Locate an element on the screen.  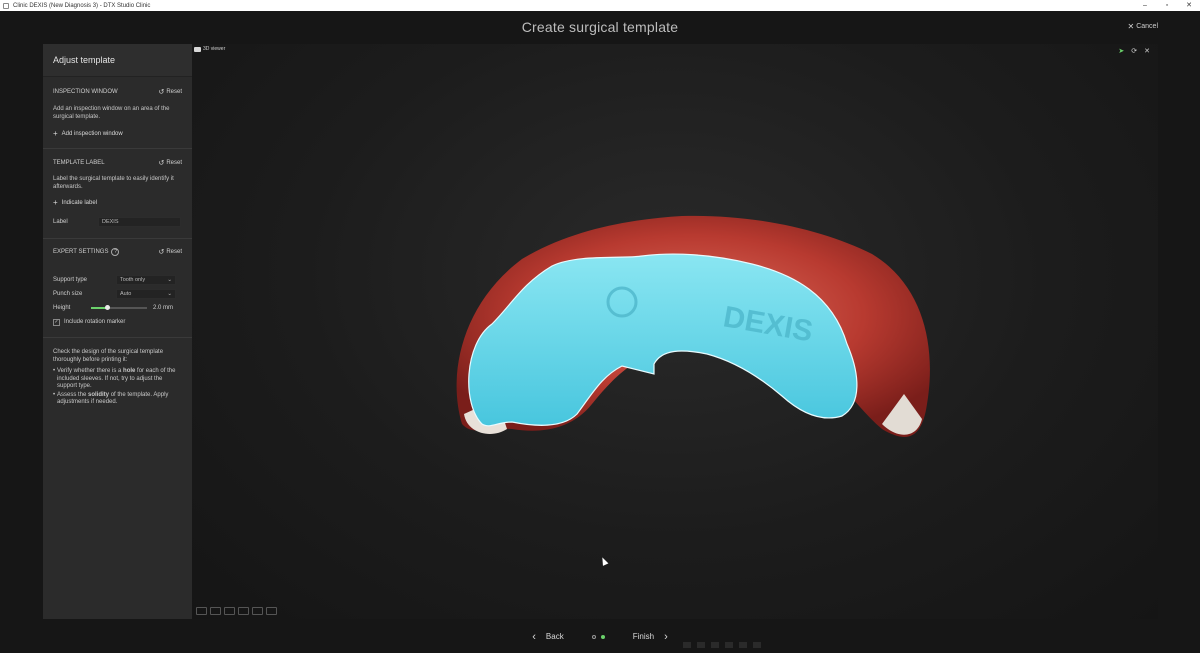
support-type-row: Support type Tooth only ⌄ is located at coordinates (117, 280).